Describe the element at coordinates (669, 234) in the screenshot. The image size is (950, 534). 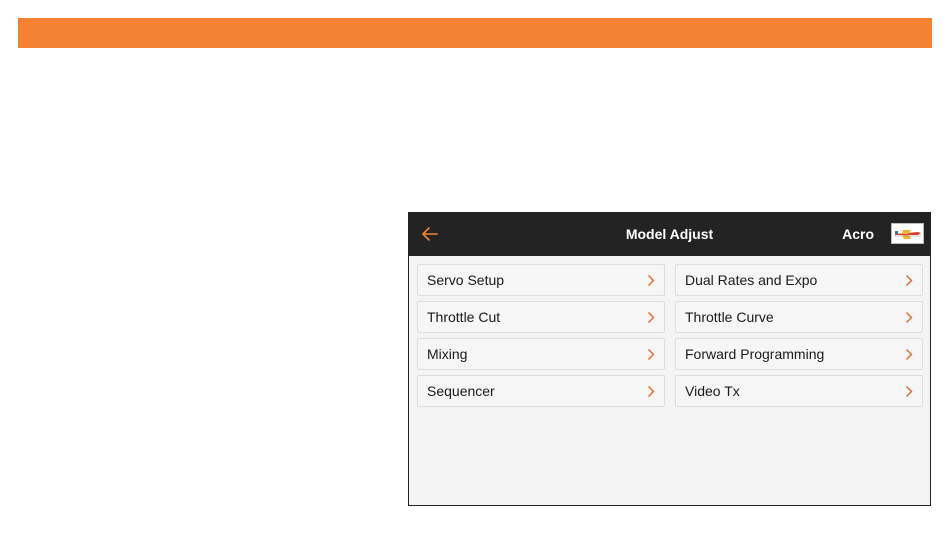
I see `screen-header: Model Adjust Acro` at that location.